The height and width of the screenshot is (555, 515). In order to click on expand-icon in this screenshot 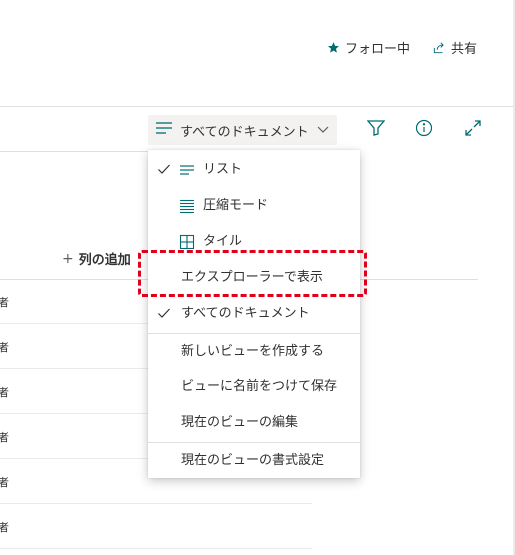, I will do `click(473, 130)`.